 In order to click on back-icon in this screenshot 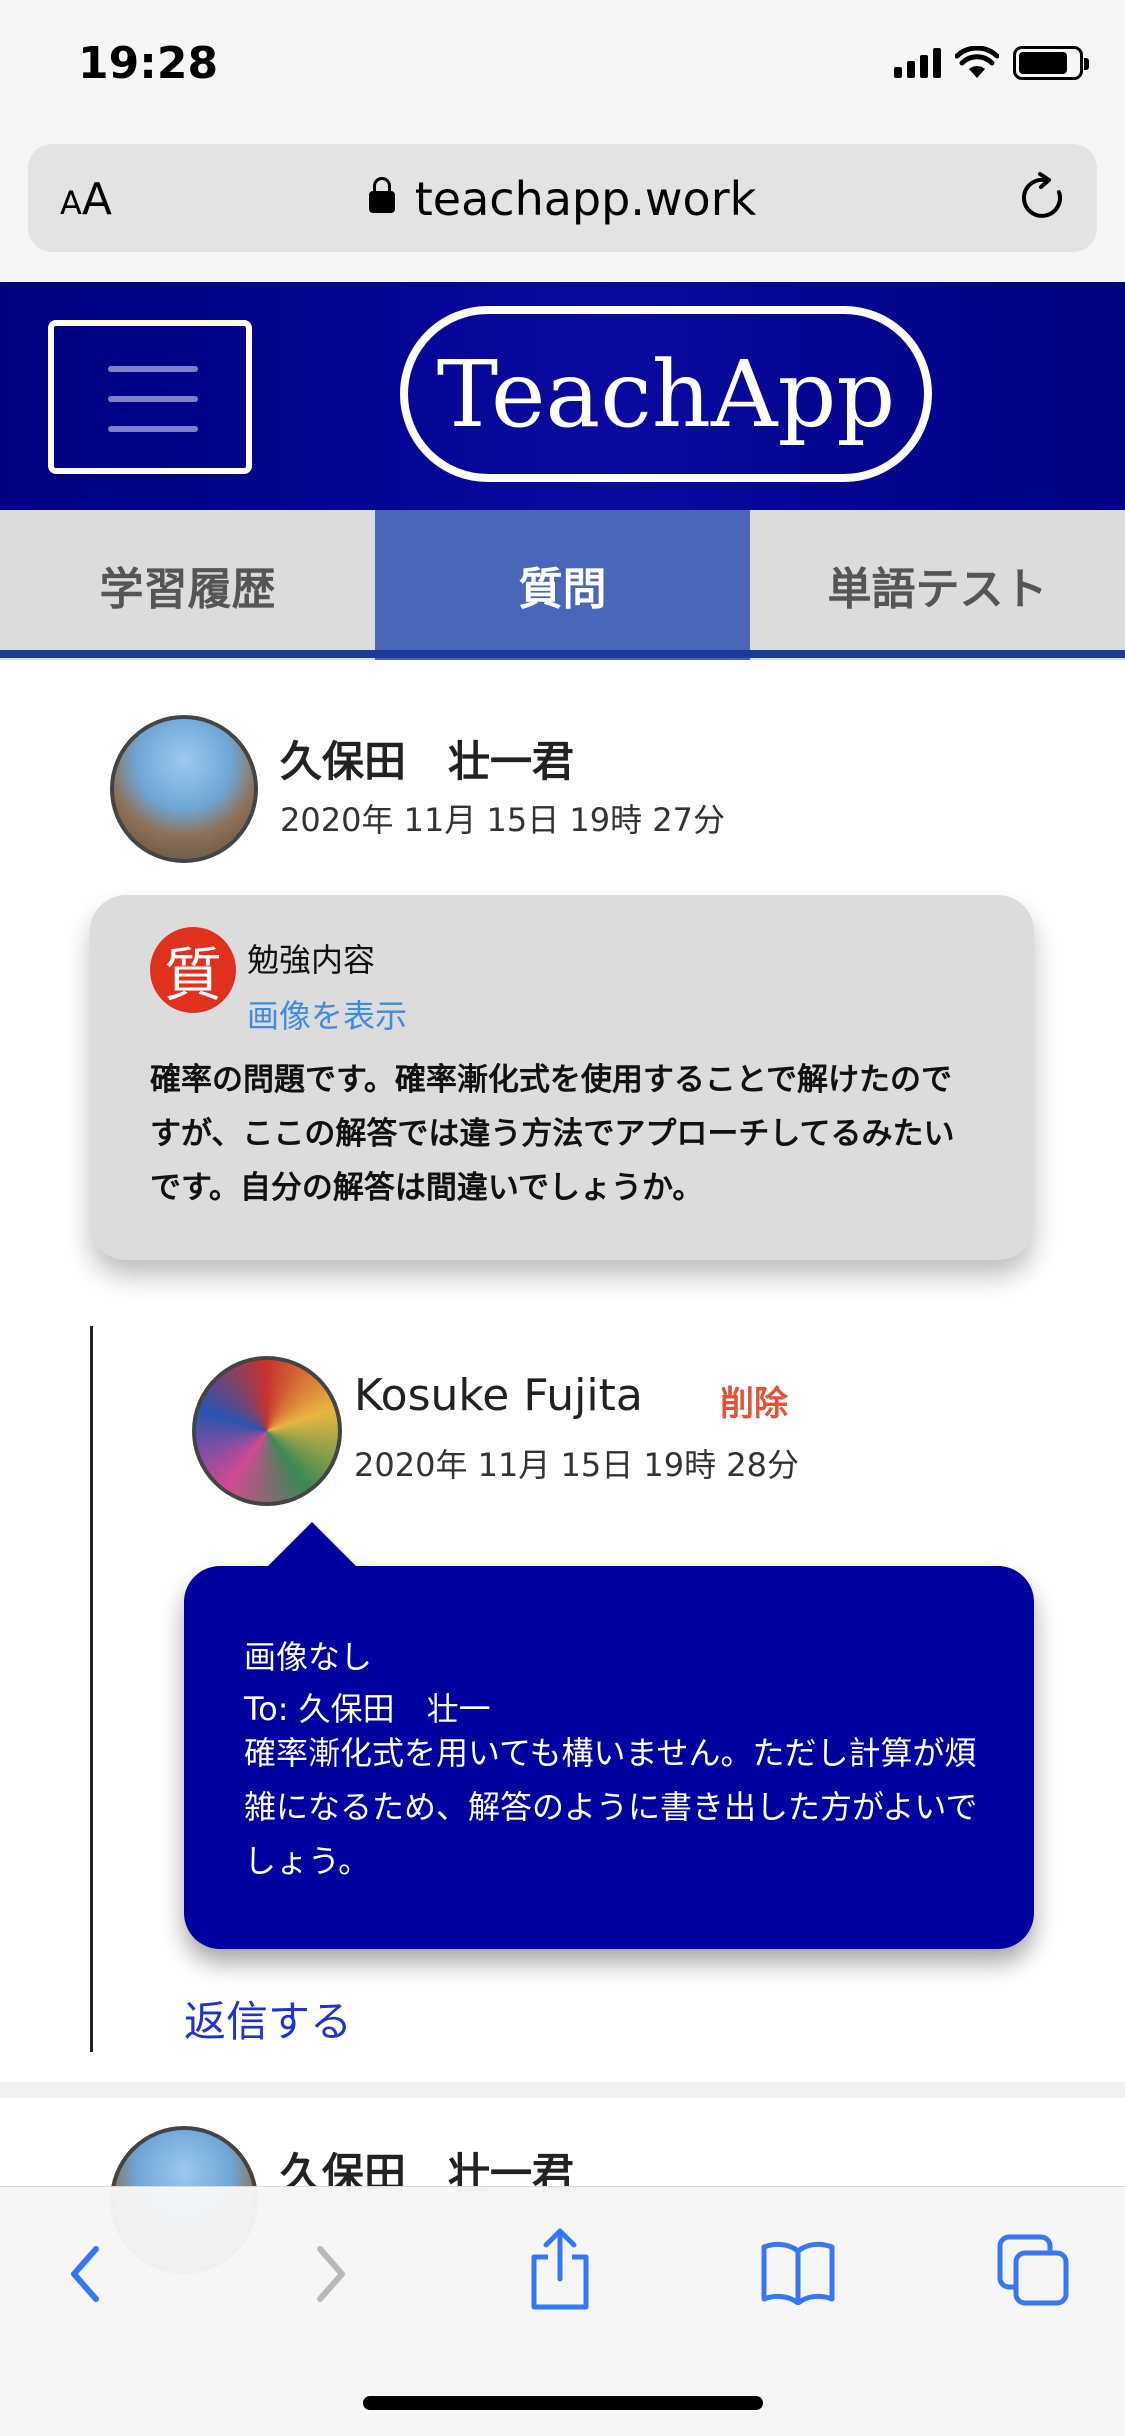, I will do `click(87, 2274)`.